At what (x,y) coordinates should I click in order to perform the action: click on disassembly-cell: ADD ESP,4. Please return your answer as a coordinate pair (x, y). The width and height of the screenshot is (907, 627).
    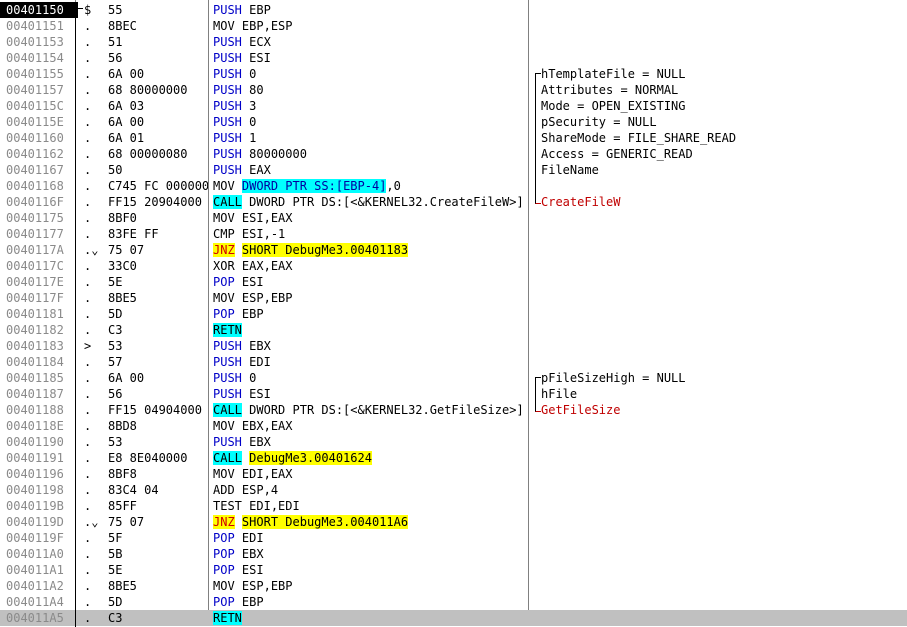
    Looking at the image, I should click on (370, 490).